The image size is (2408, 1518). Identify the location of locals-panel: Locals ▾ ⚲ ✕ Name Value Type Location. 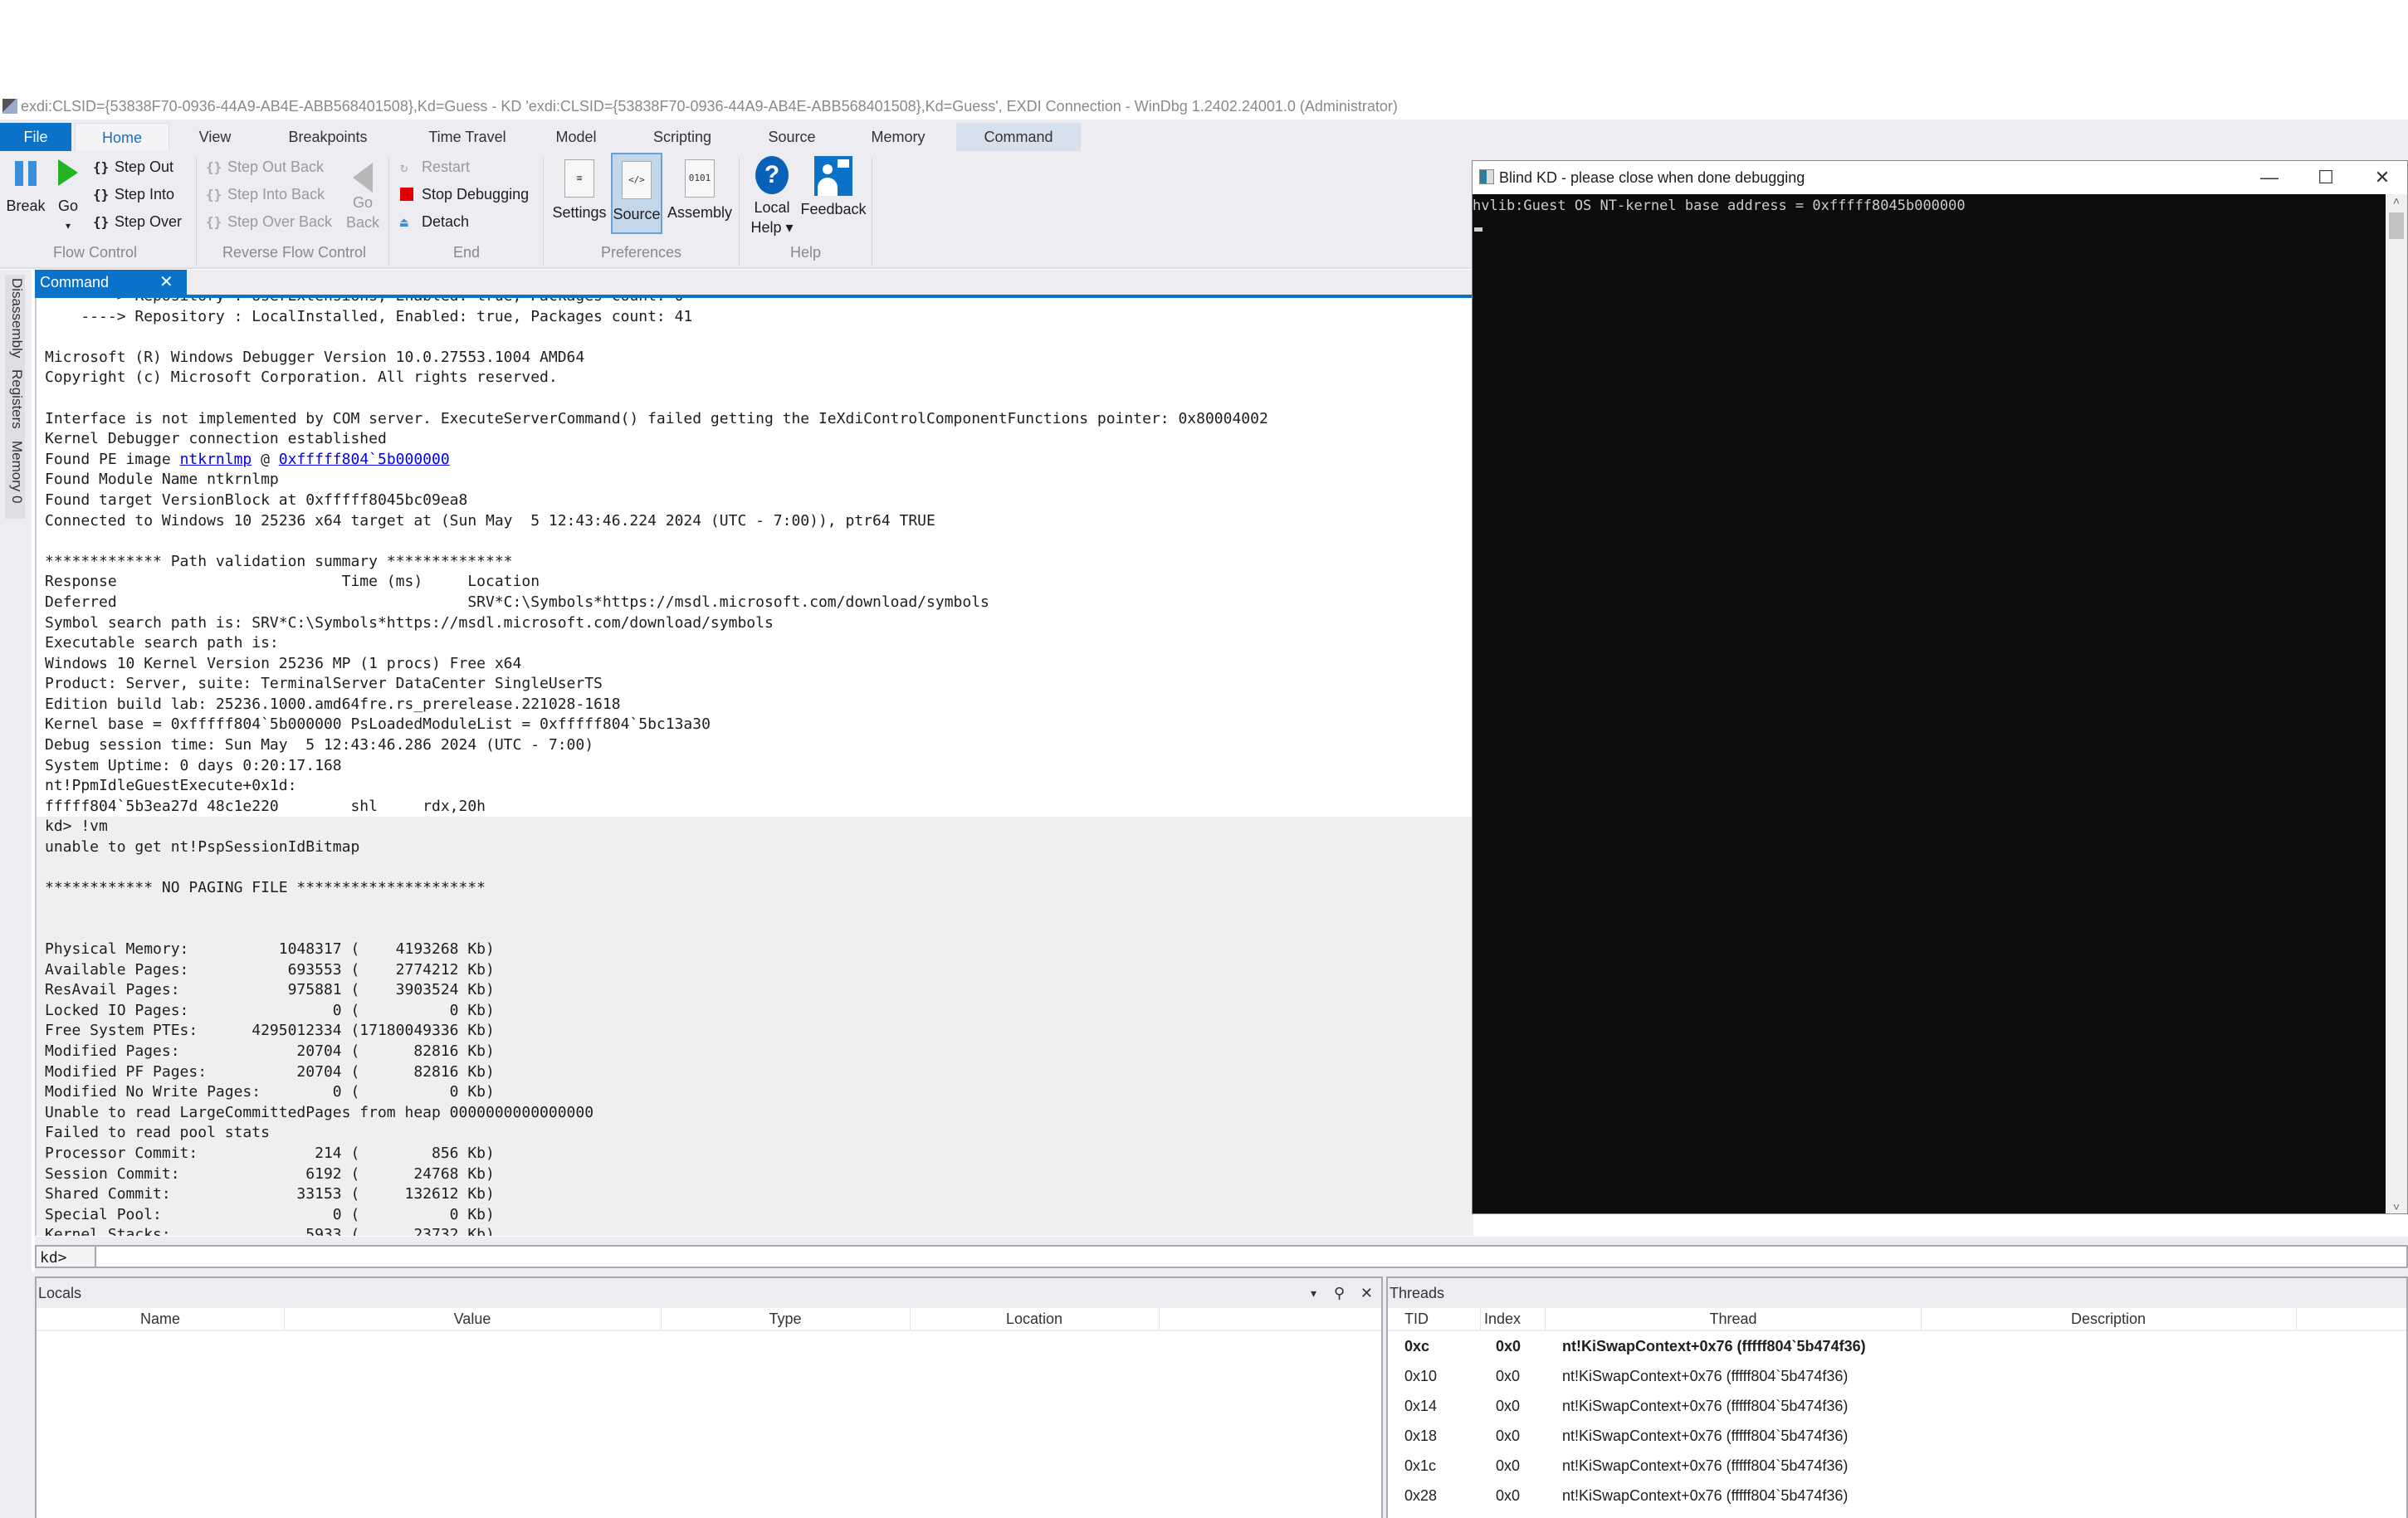
(709, 1397).